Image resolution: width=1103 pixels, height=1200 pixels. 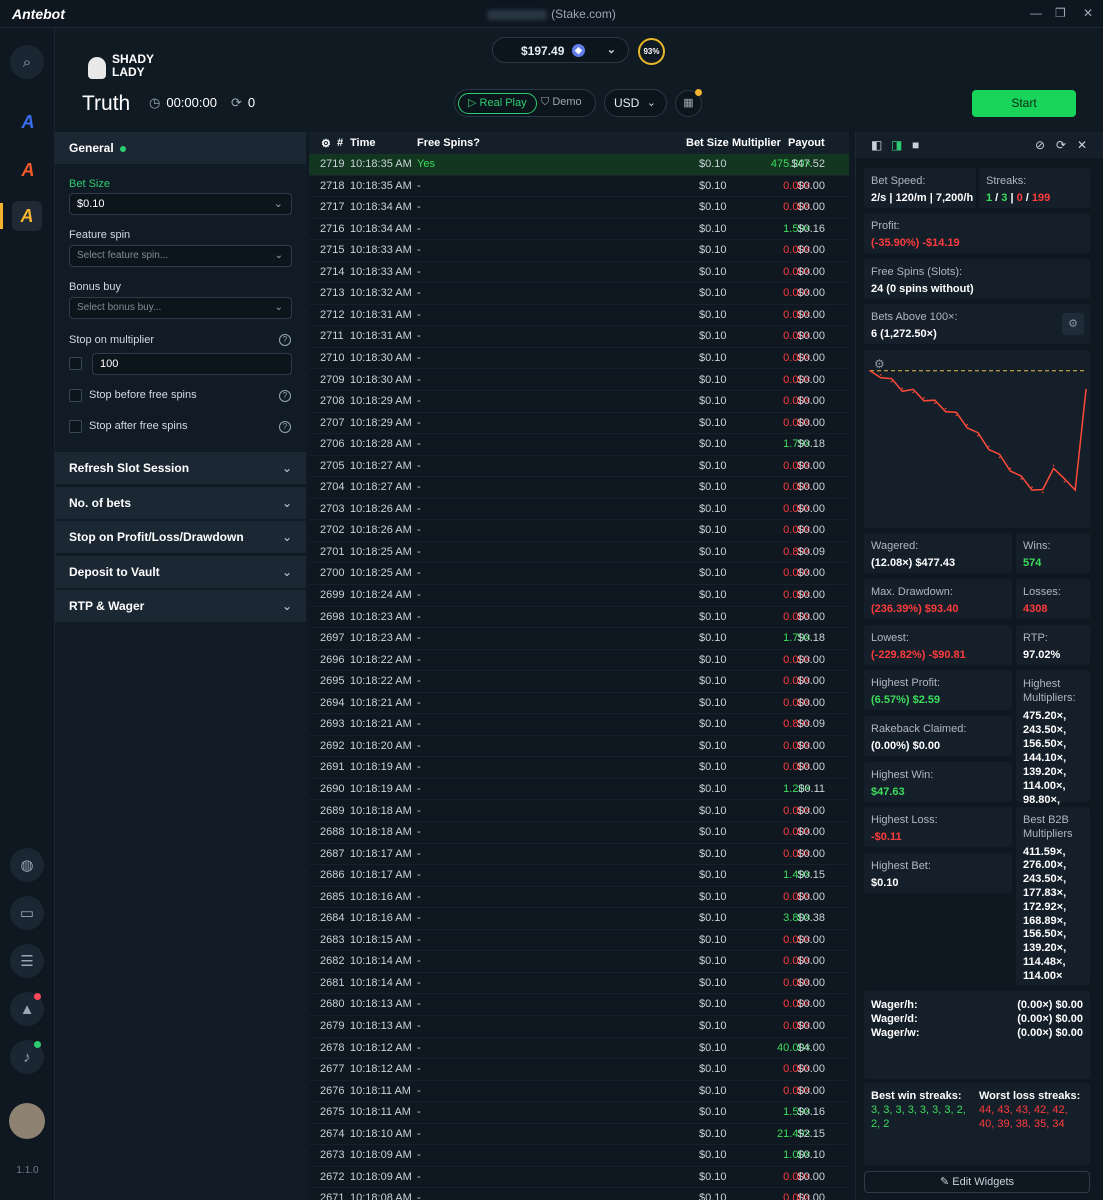 I want to click on table-row: 2716 10:18:34 AM - $0.10 1.59× $0.16, so click(x=579, y=230).